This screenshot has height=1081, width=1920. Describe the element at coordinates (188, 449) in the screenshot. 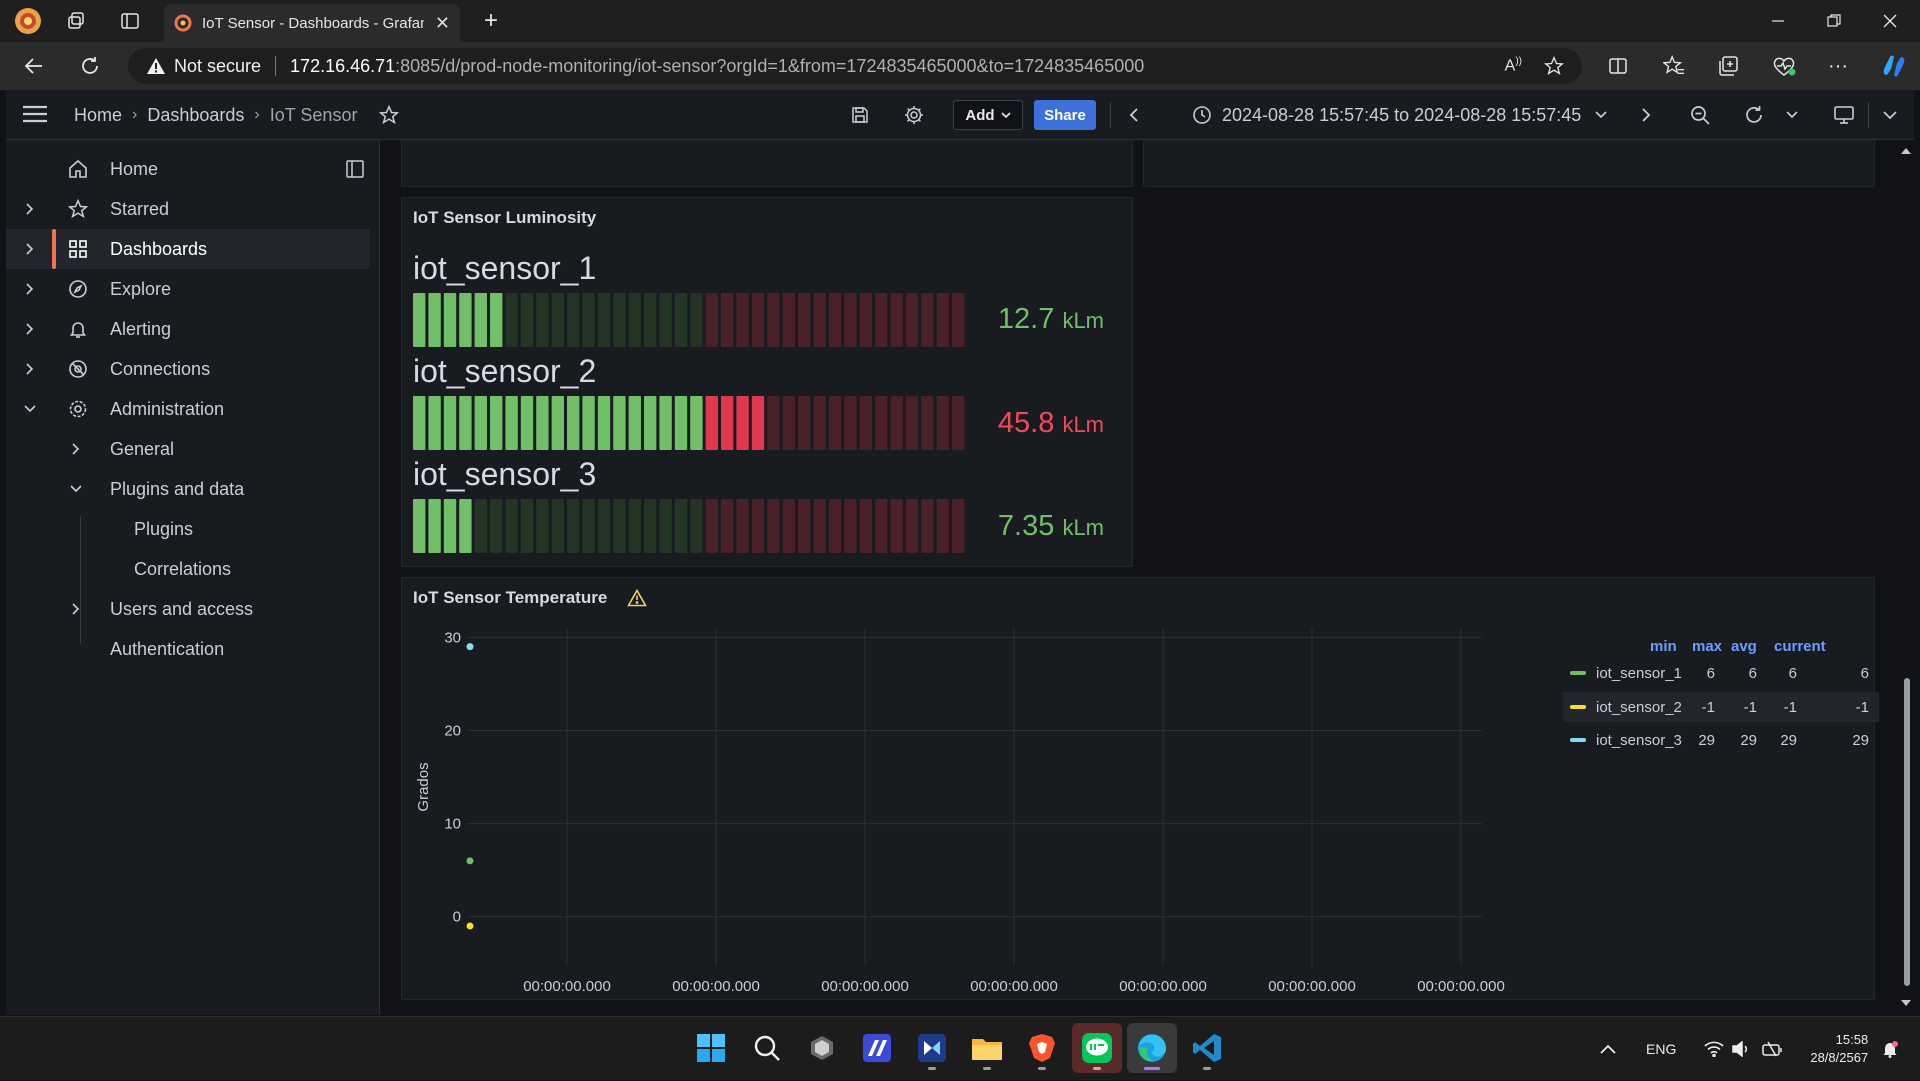

I see `sidebar-item-general: General` at that location.